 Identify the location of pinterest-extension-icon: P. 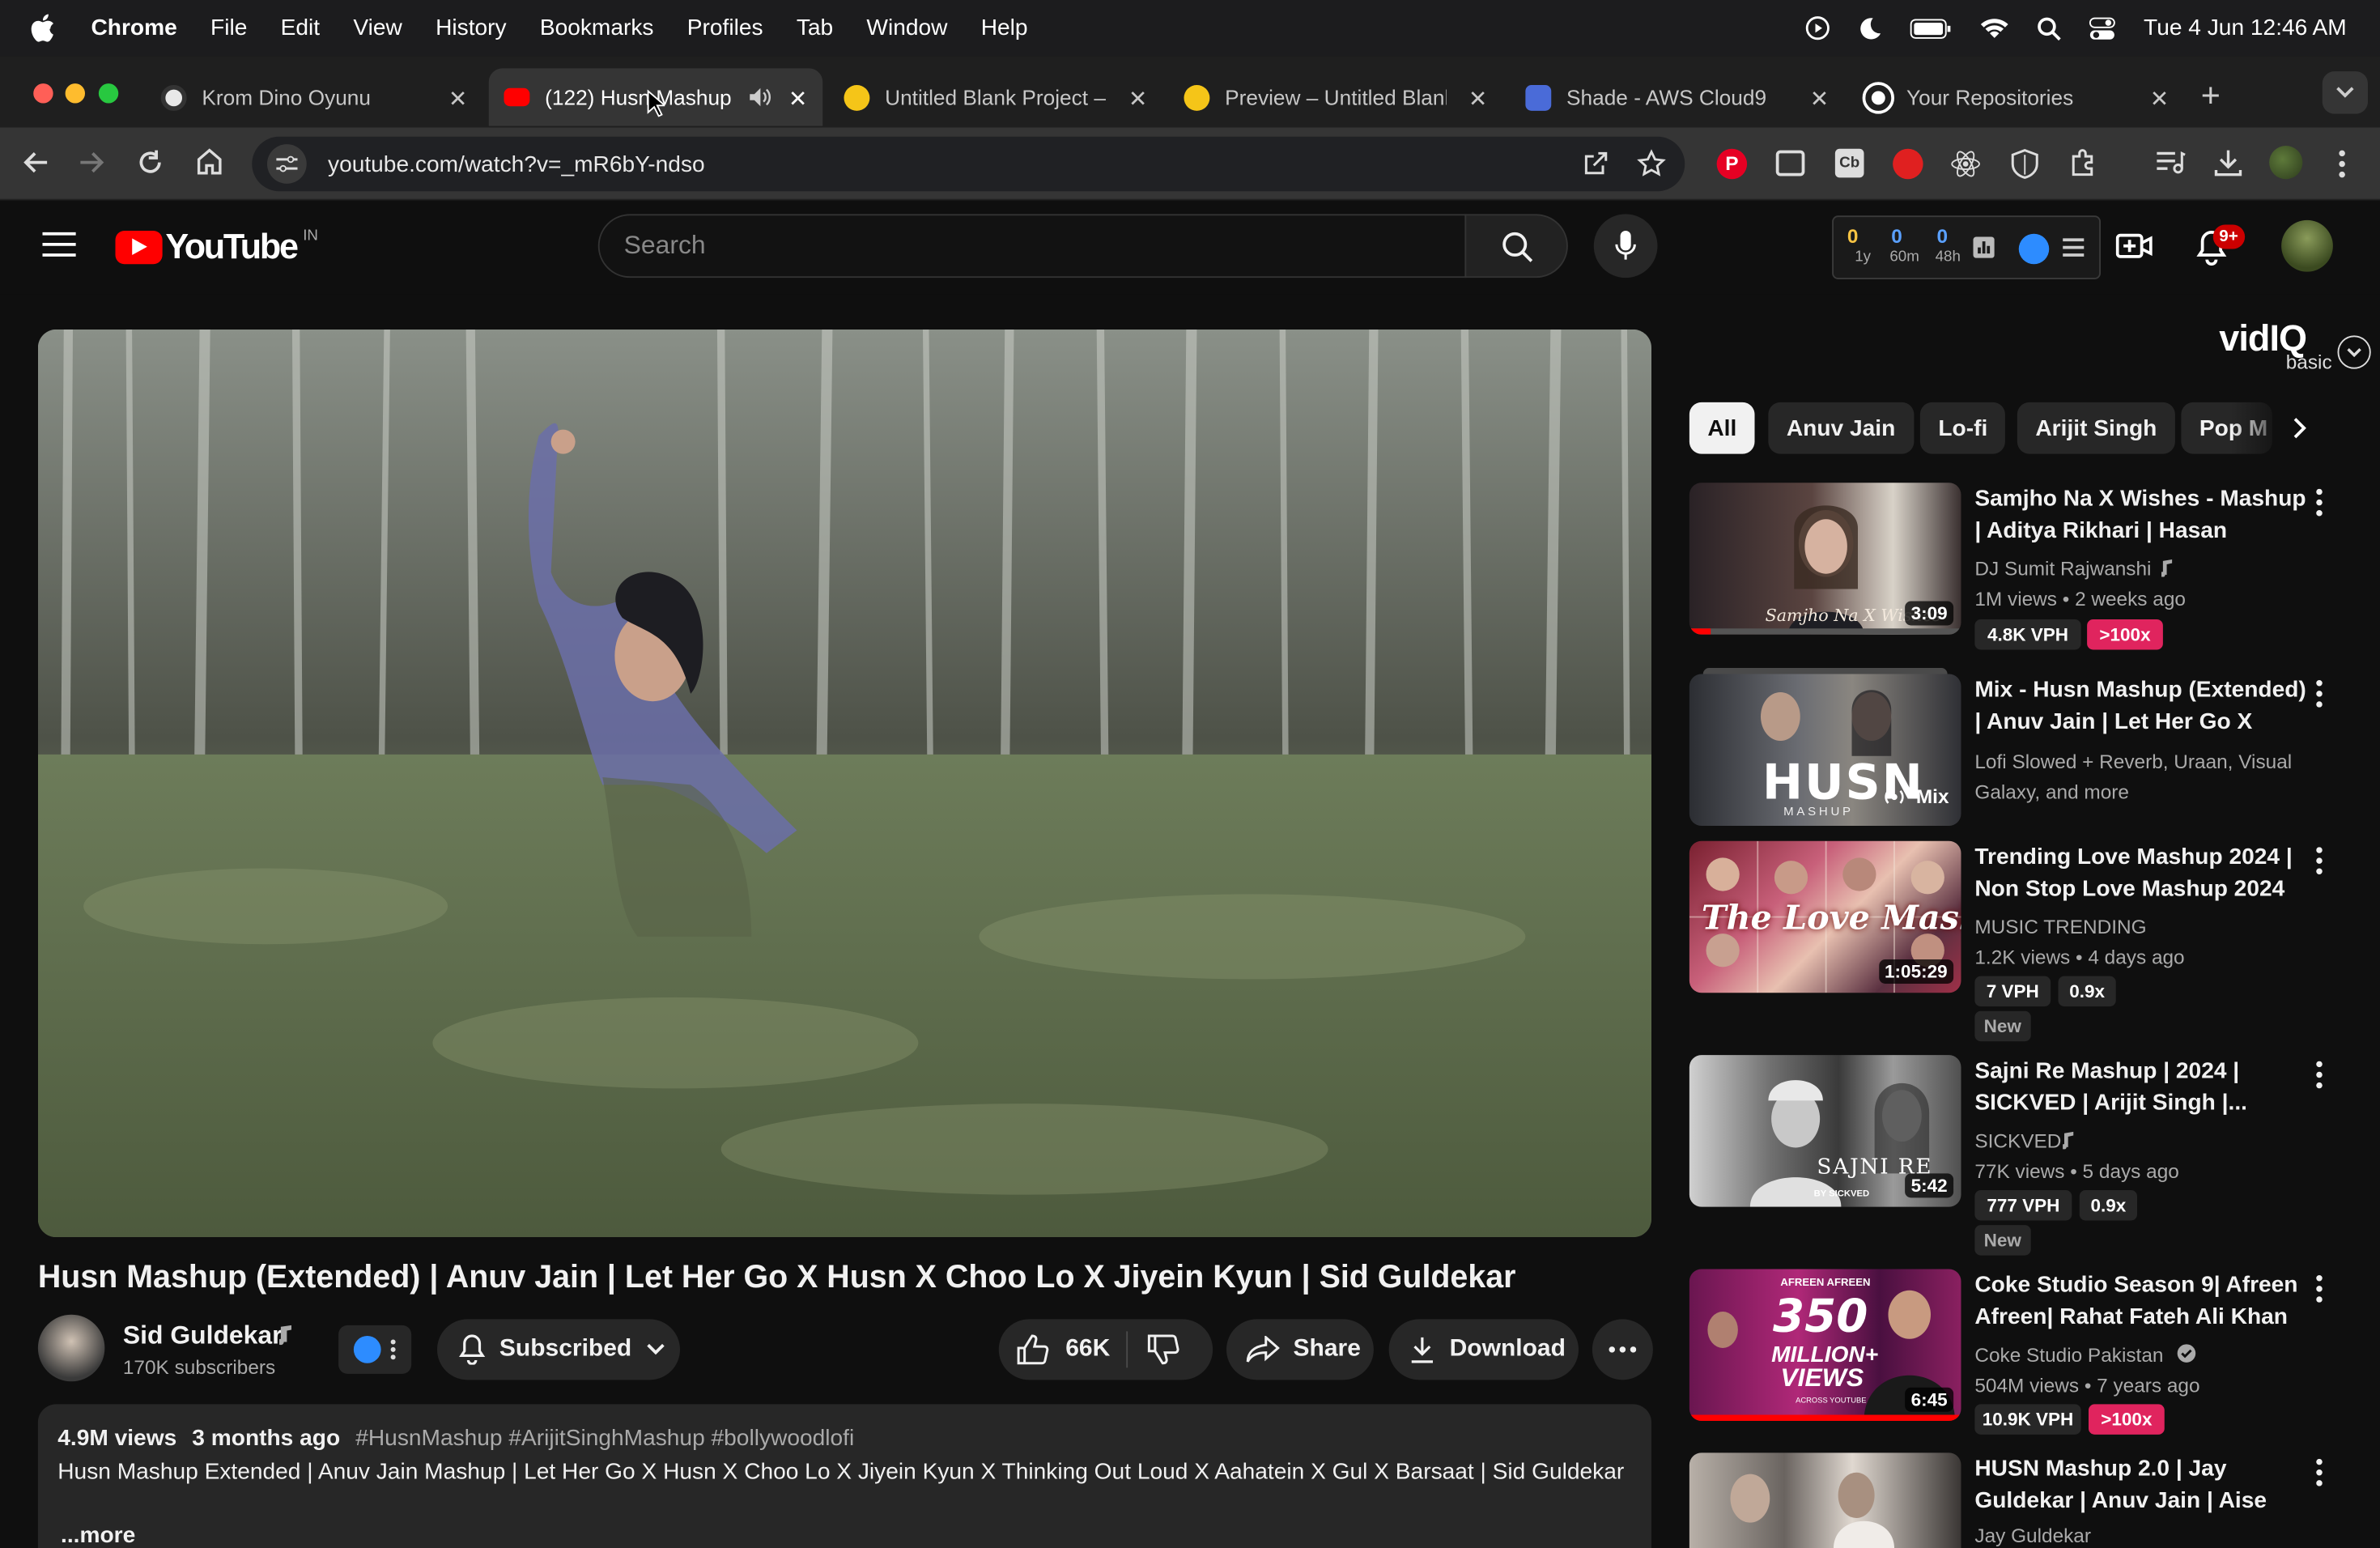
(1732, 164).